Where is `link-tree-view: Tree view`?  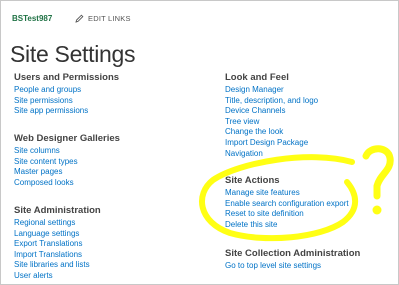 link-tree-view: Tree view is located at coordinates (271, 122).